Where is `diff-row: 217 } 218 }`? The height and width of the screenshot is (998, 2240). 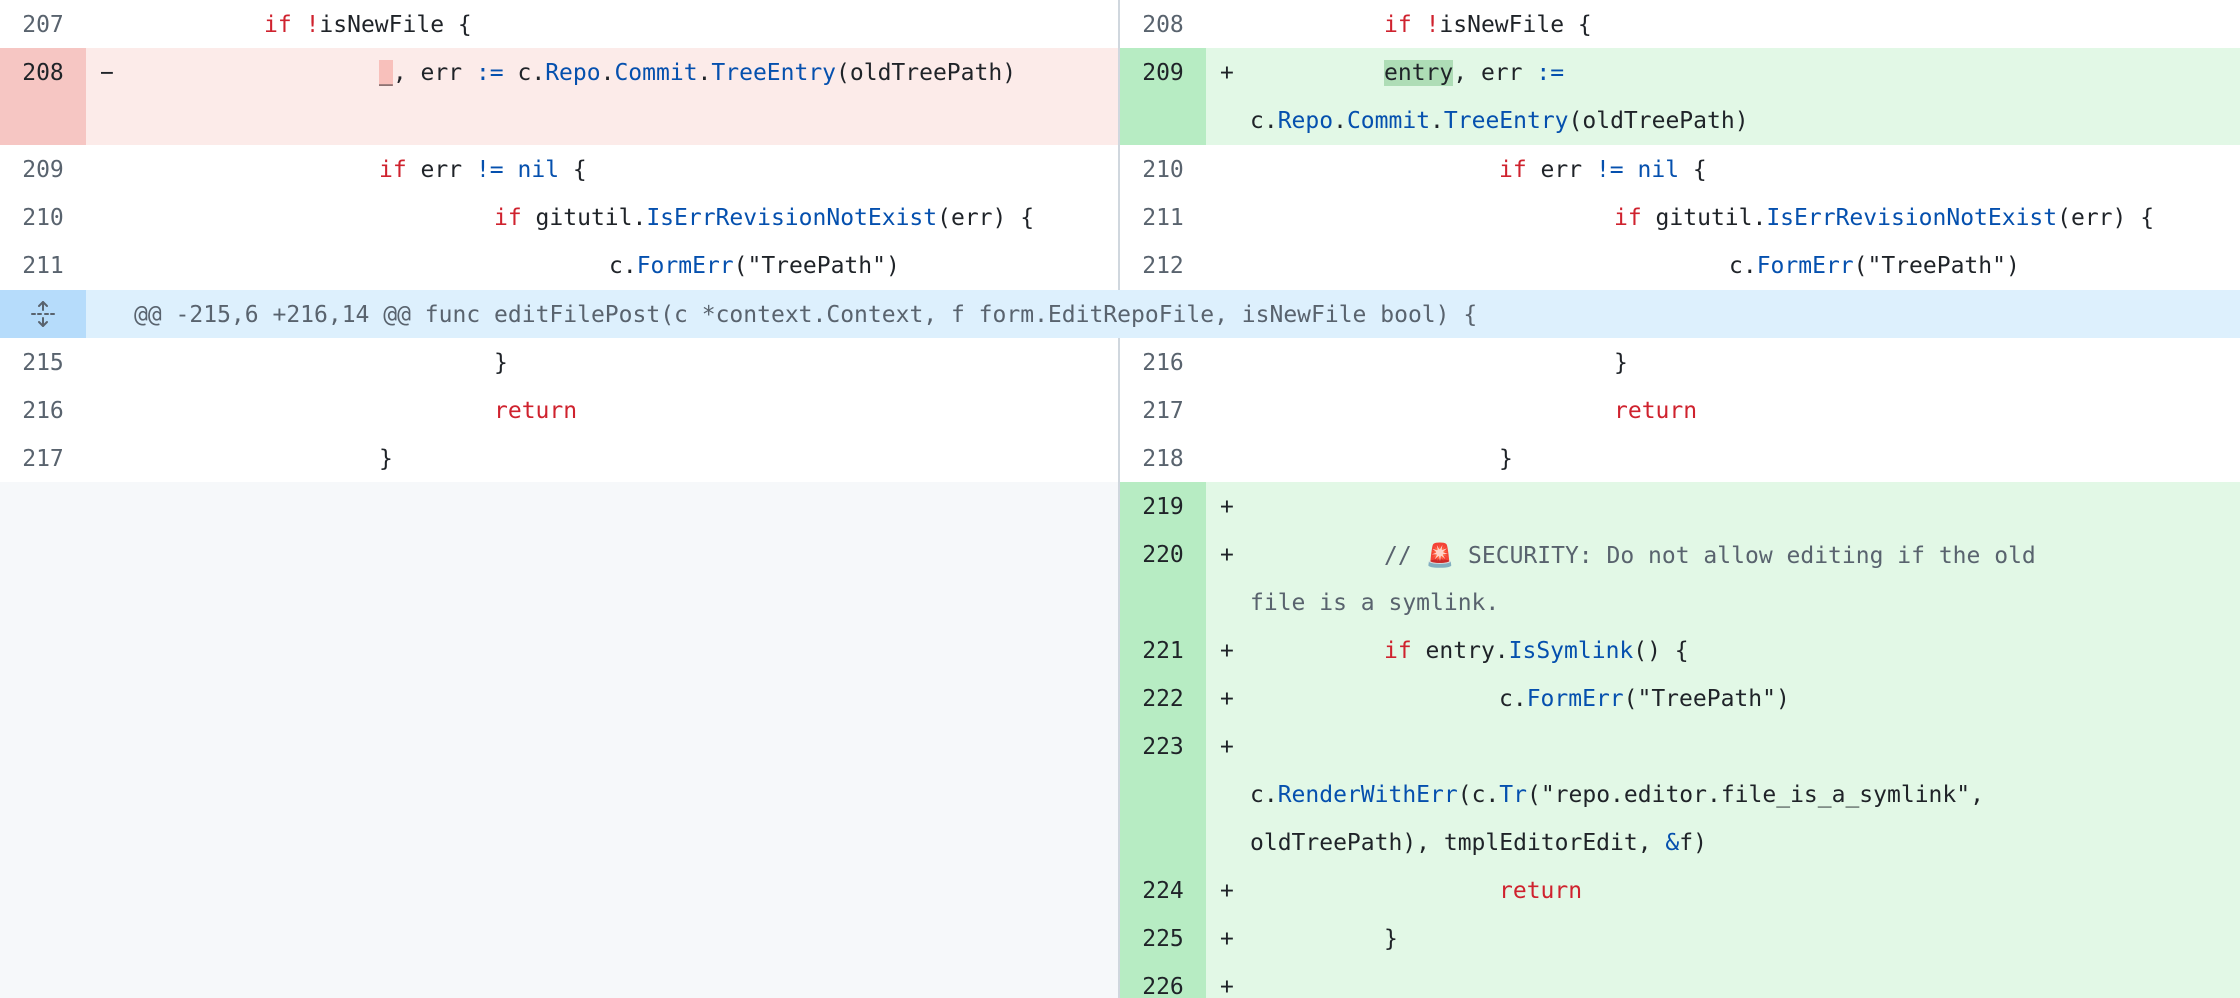 diff-row: 217 } 218 } is located at coordinates (1120, 458).